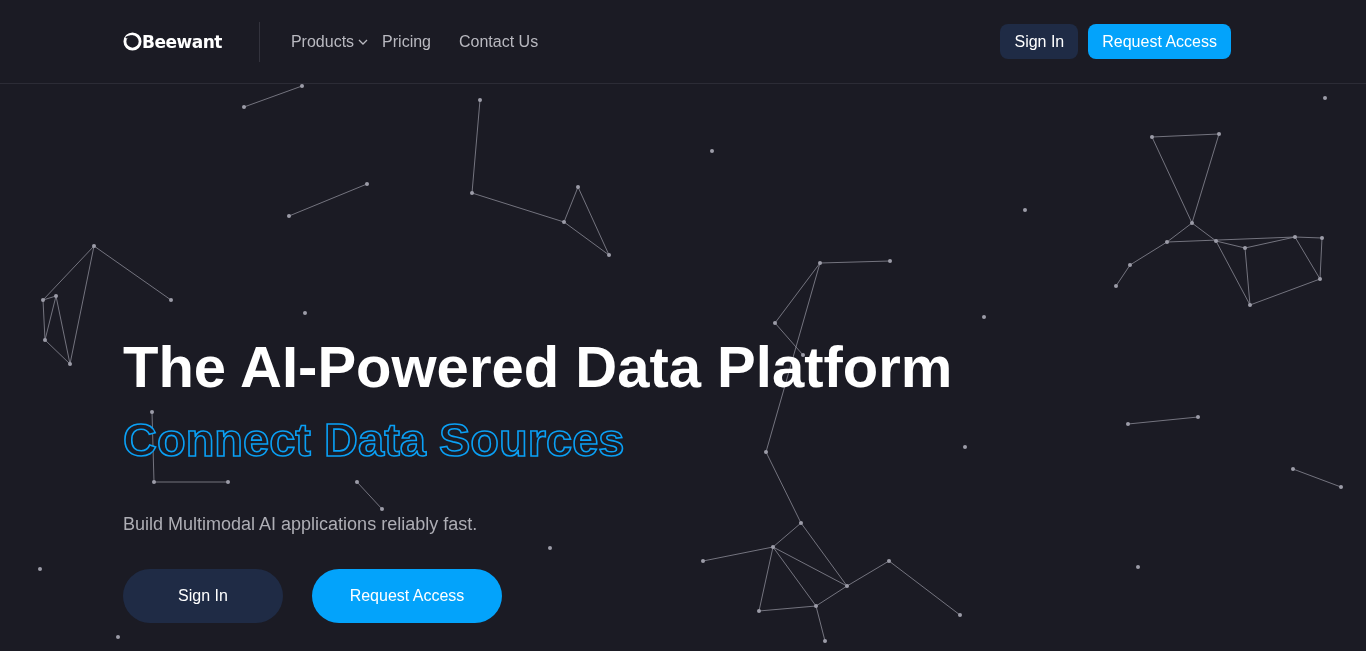 Image resolution: width=1366 pixels, height=651 pixels. I want to click on nav-link: Pricing, so click(406, 41).